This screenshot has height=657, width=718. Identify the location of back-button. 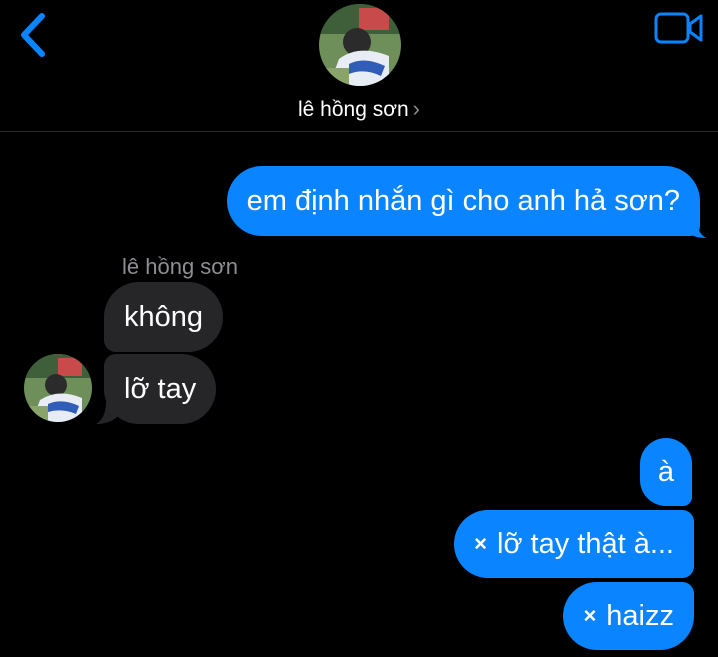
(34, 35).